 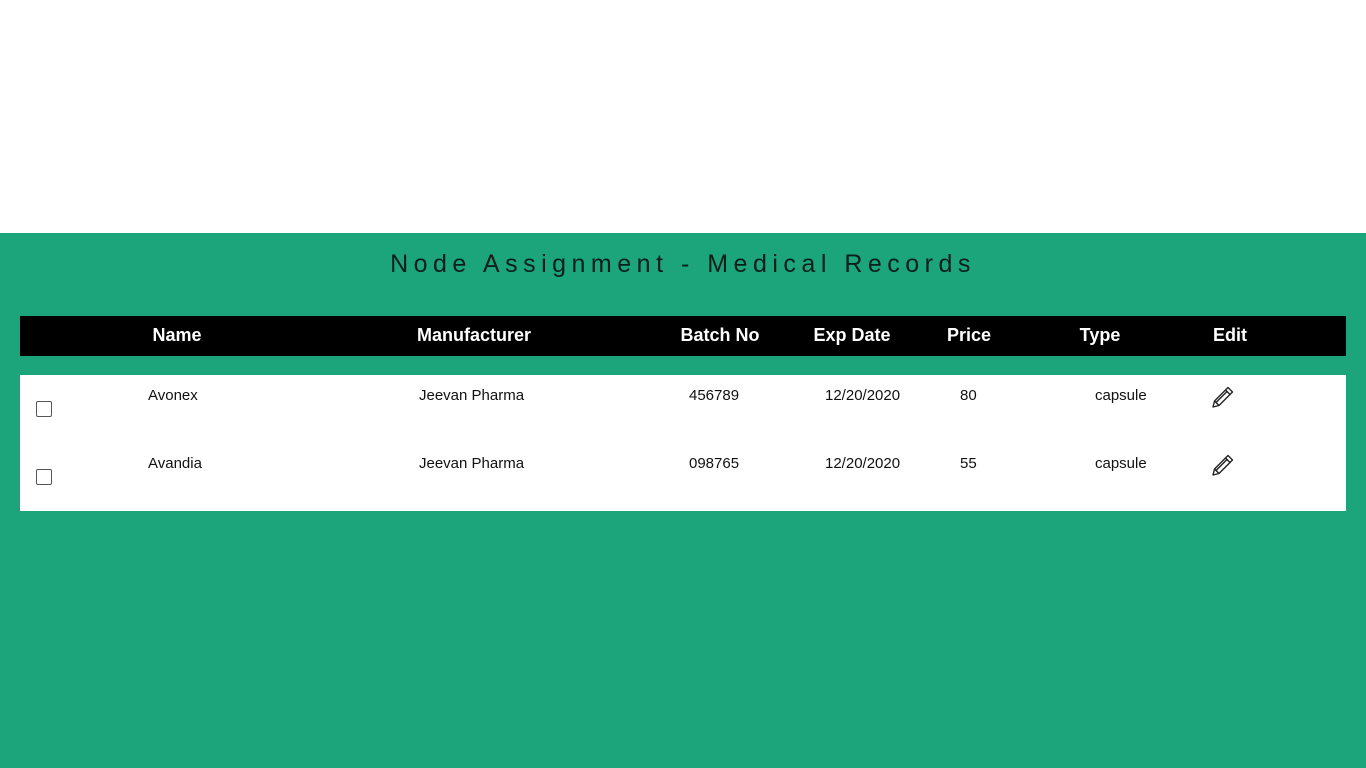 I want to click on cell-price: 55, so click(x=968, y=463).